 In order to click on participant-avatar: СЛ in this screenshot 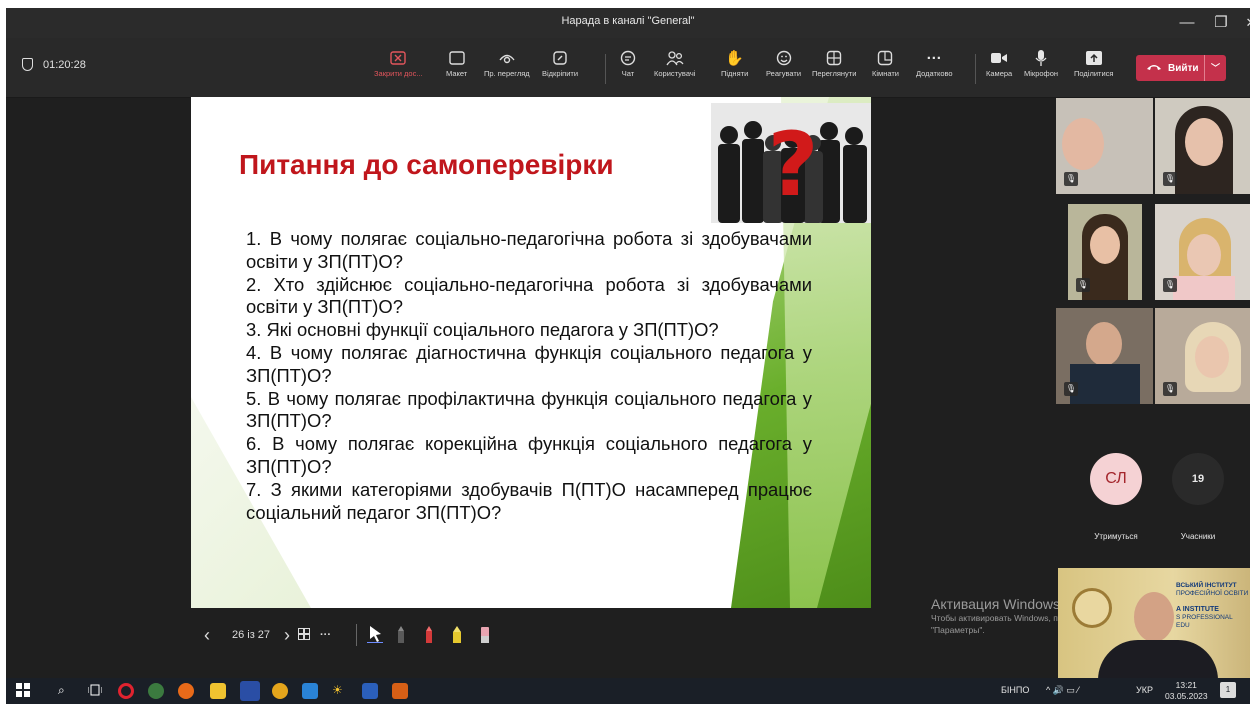, I will do `click(1116, 479)`.